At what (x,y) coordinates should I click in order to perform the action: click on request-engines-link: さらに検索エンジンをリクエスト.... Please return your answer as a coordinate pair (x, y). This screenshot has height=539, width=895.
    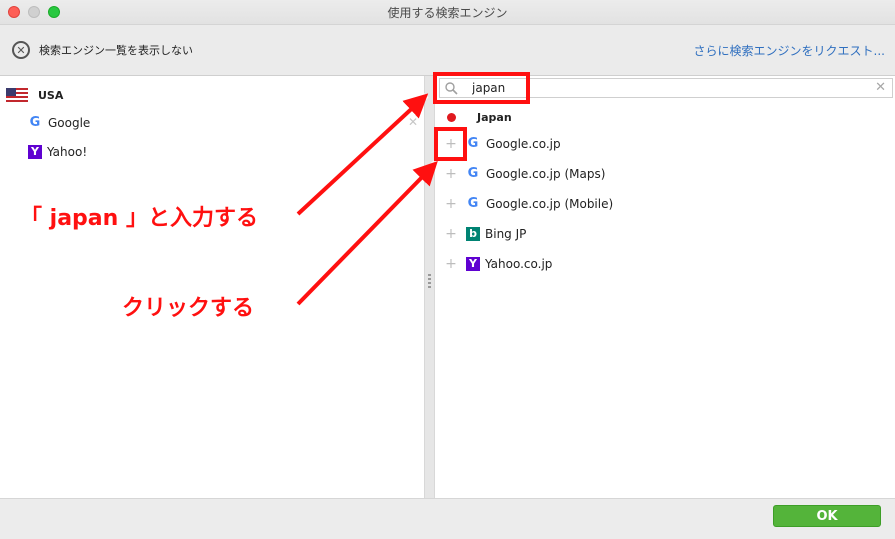
    Looking at the image, I should click on (789, 50).